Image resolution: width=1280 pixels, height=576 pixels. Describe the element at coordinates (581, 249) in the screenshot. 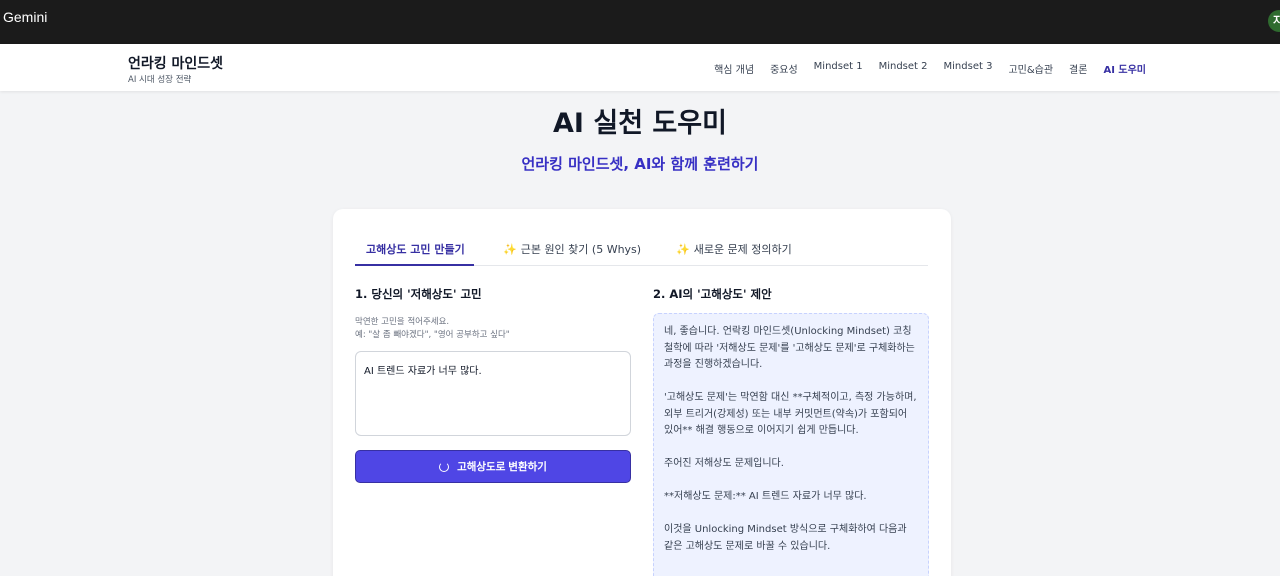

I see `tab-label: 근본 원인 찾기 (5 Whys)` at that location.